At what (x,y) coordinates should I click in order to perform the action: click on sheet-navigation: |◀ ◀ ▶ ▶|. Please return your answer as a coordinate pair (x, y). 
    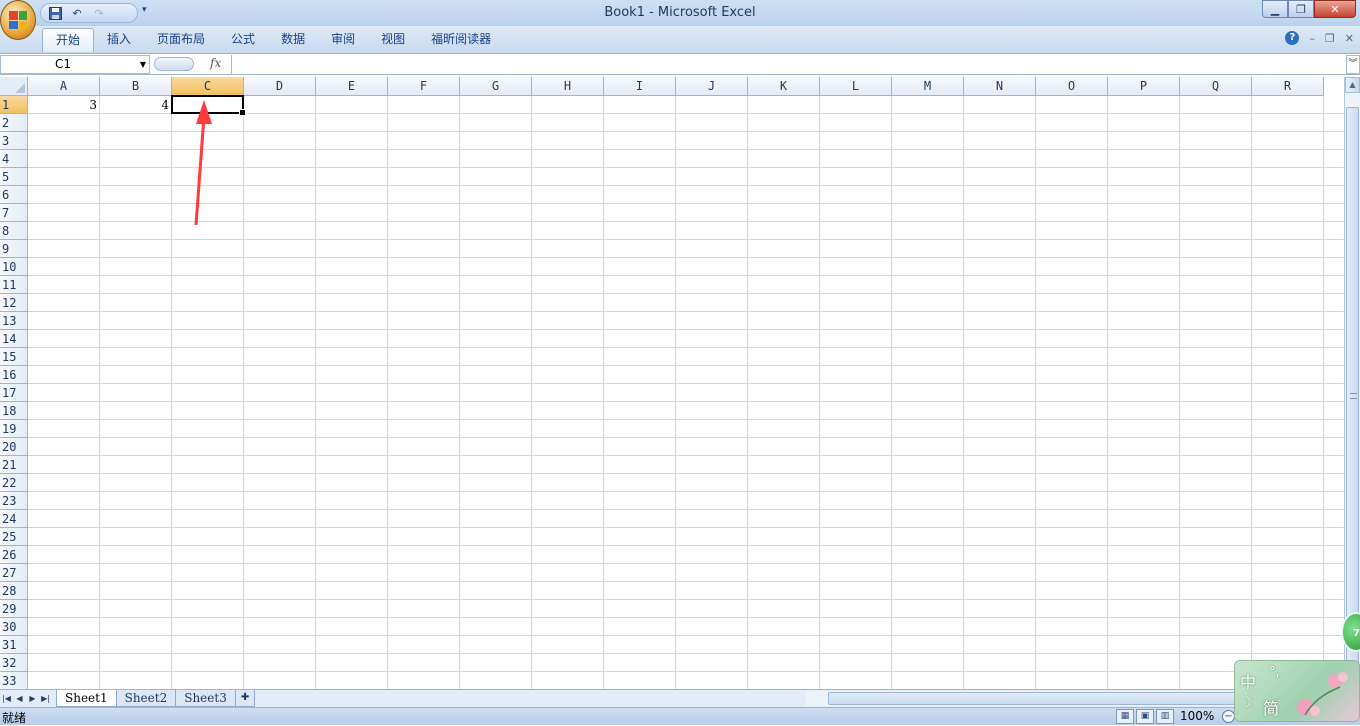
    Looking at the image, I should click on (26, 698).